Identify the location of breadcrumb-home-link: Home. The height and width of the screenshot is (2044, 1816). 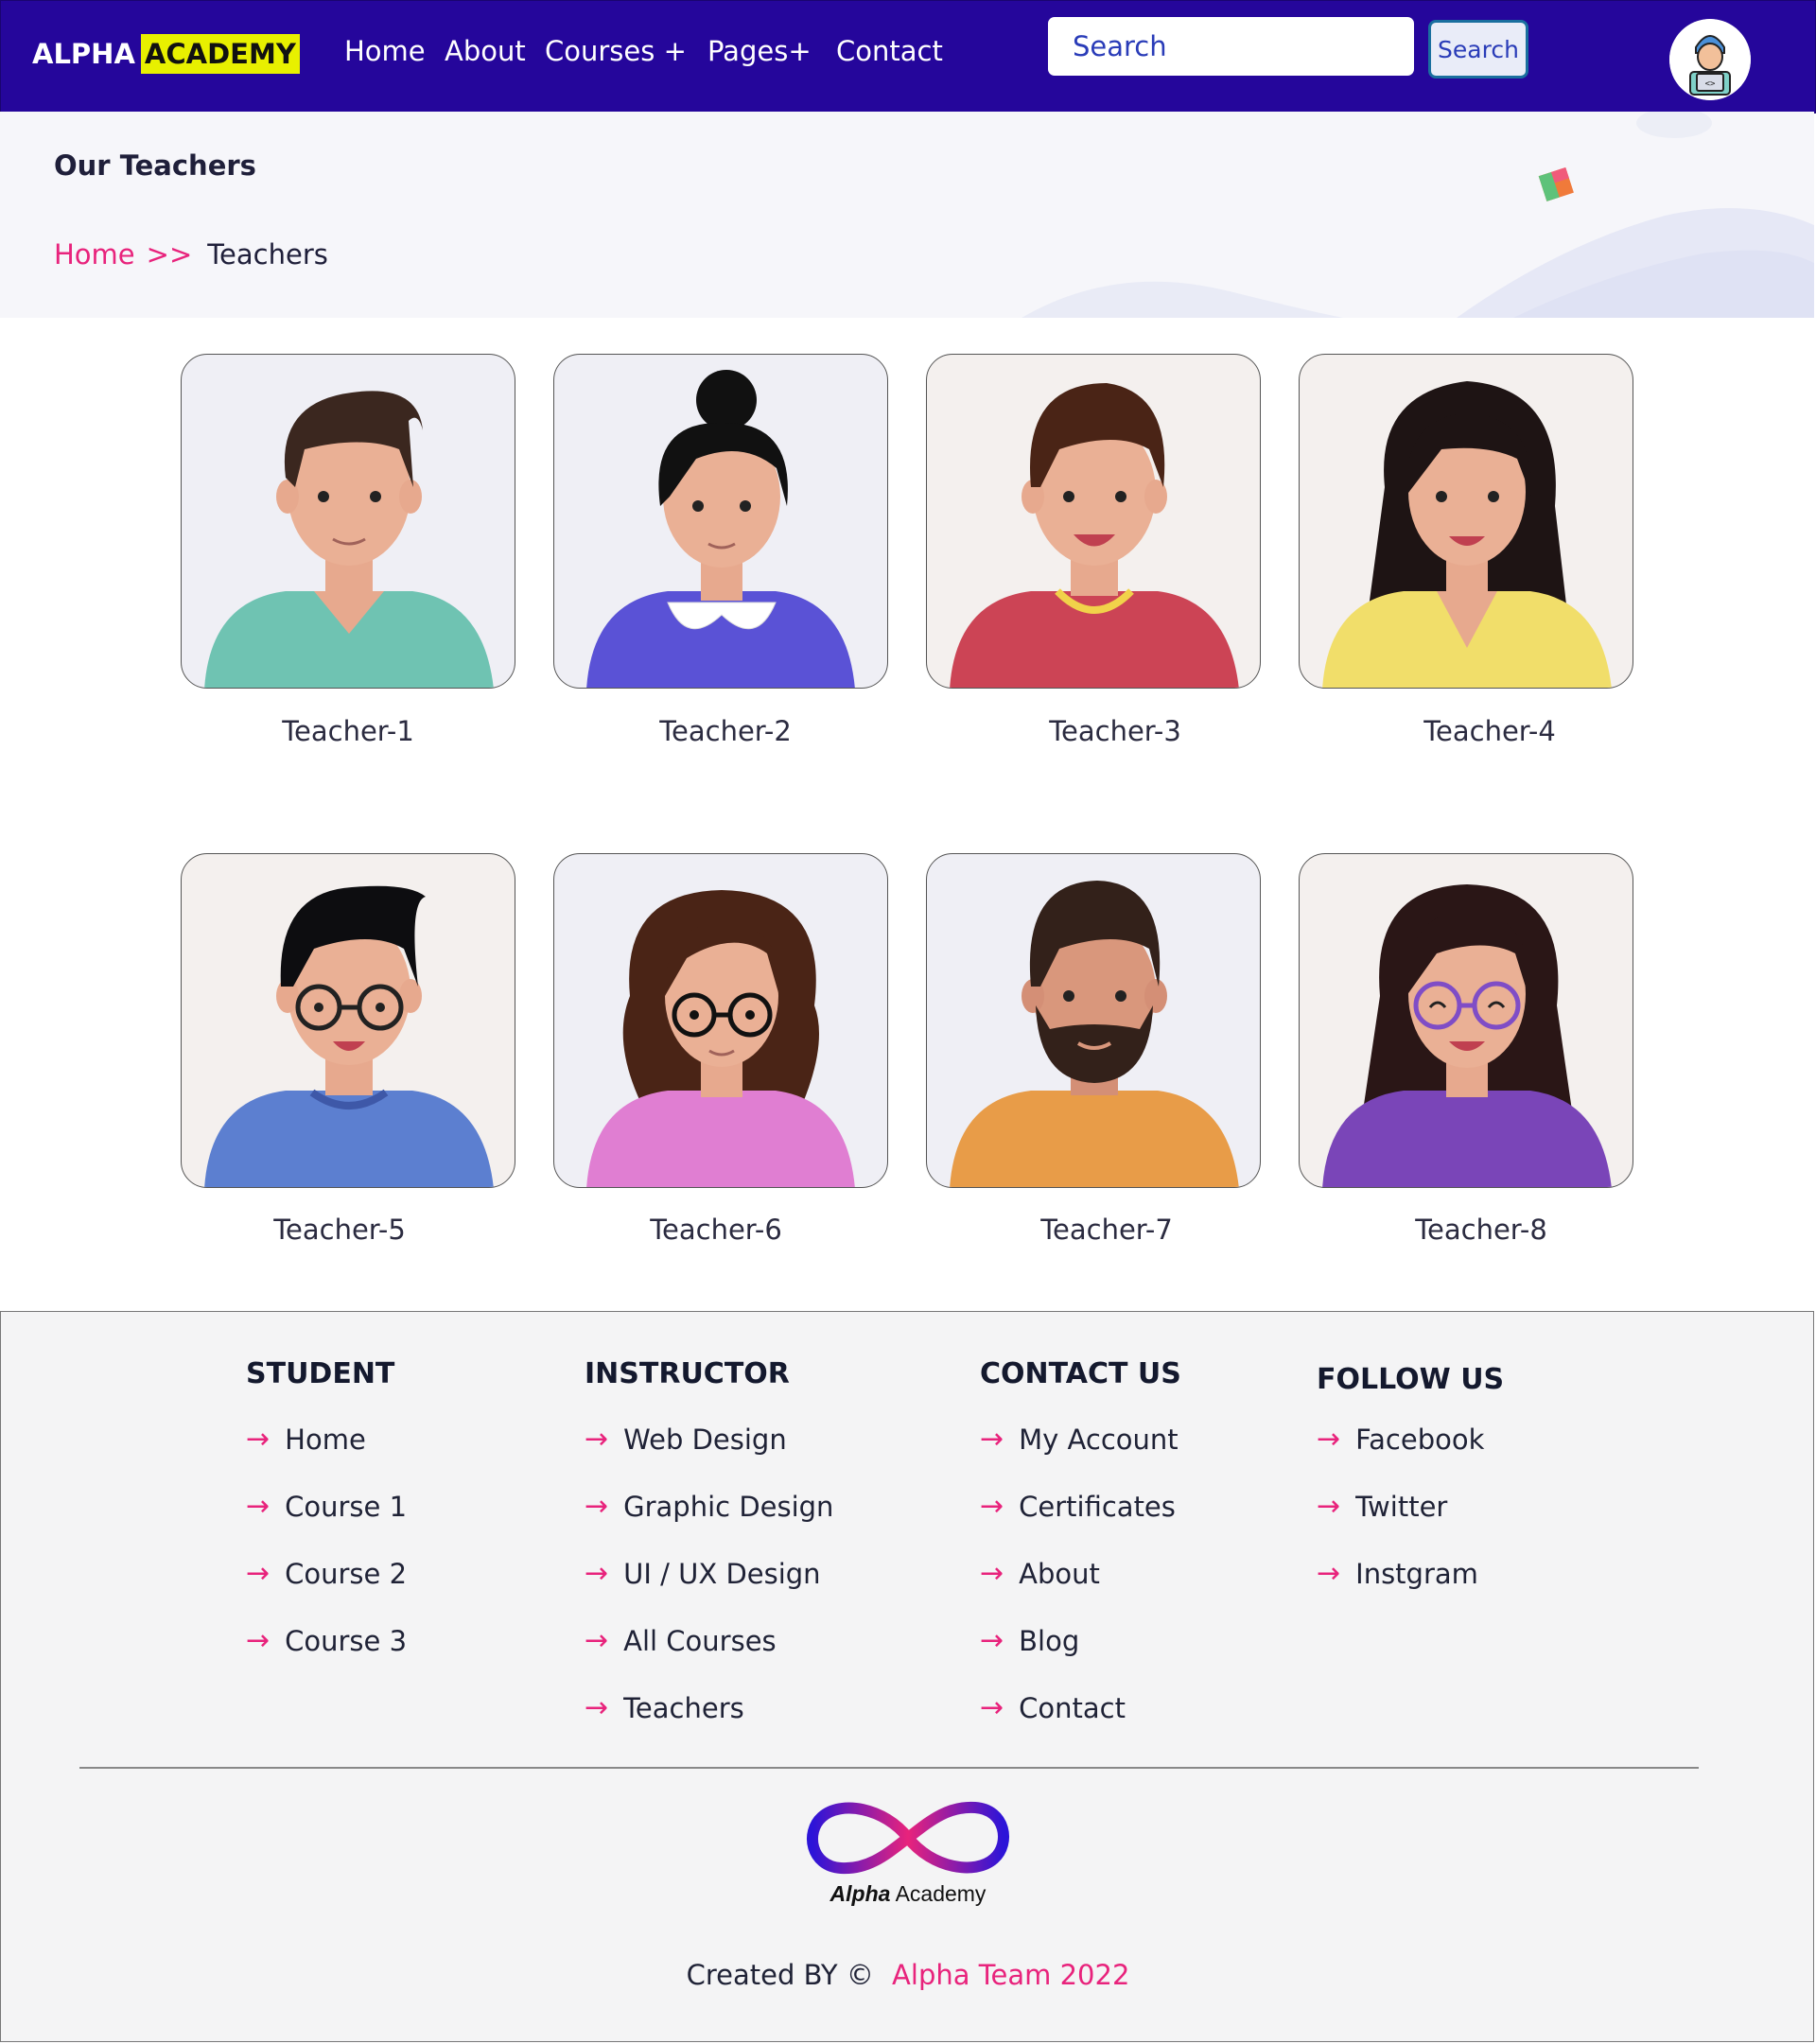
(94, 254).